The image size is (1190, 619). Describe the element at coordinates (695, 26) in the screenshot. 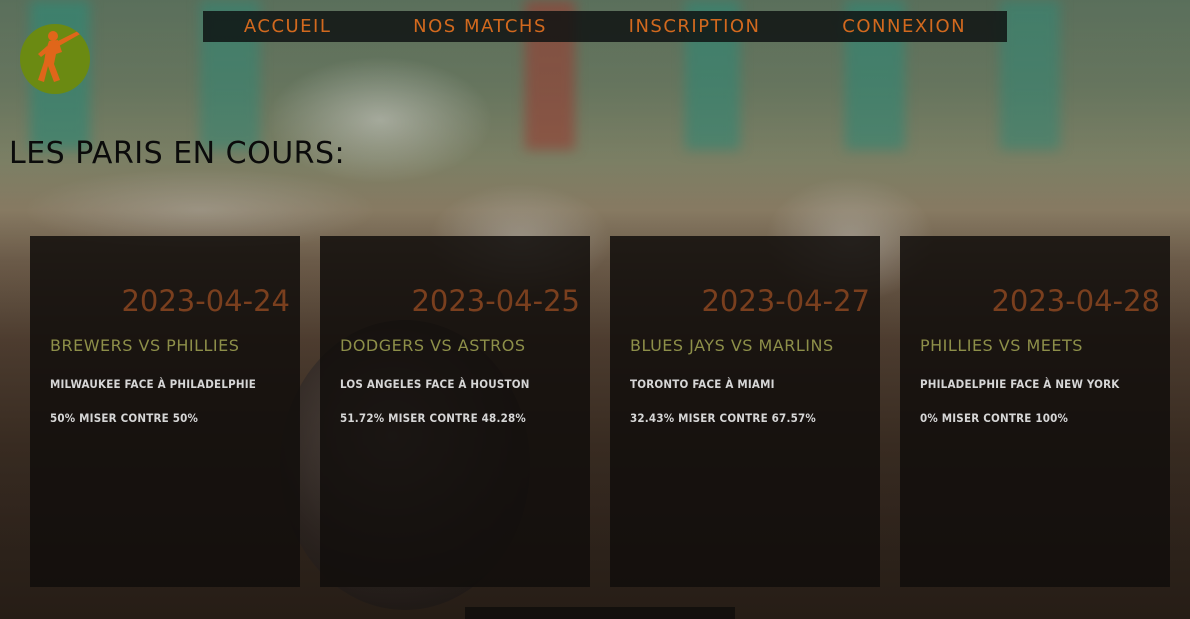

I see `nav-item-inscription: INSCRIPTION` at that location.